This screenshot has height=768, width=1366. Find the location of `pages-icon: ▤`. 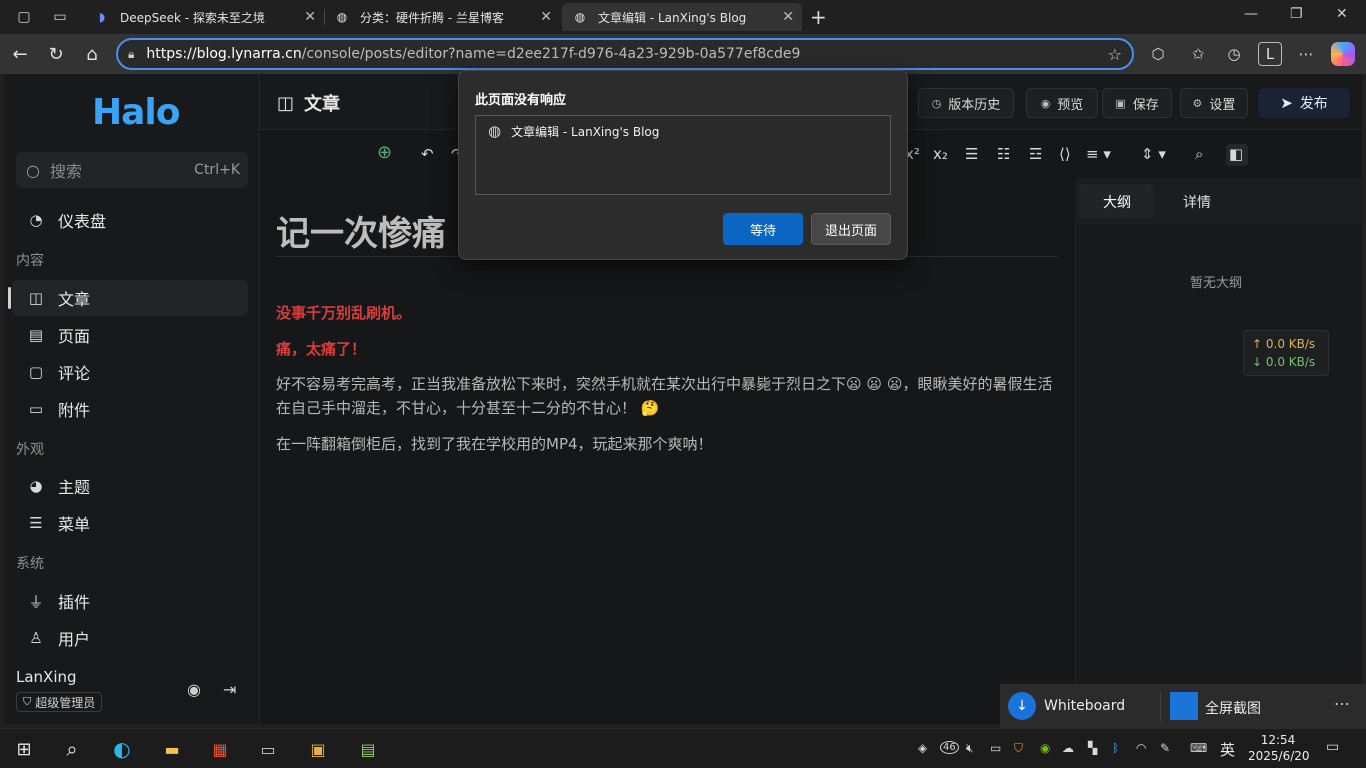

pages-icon: ▤ is located at coordinates (36, 335).